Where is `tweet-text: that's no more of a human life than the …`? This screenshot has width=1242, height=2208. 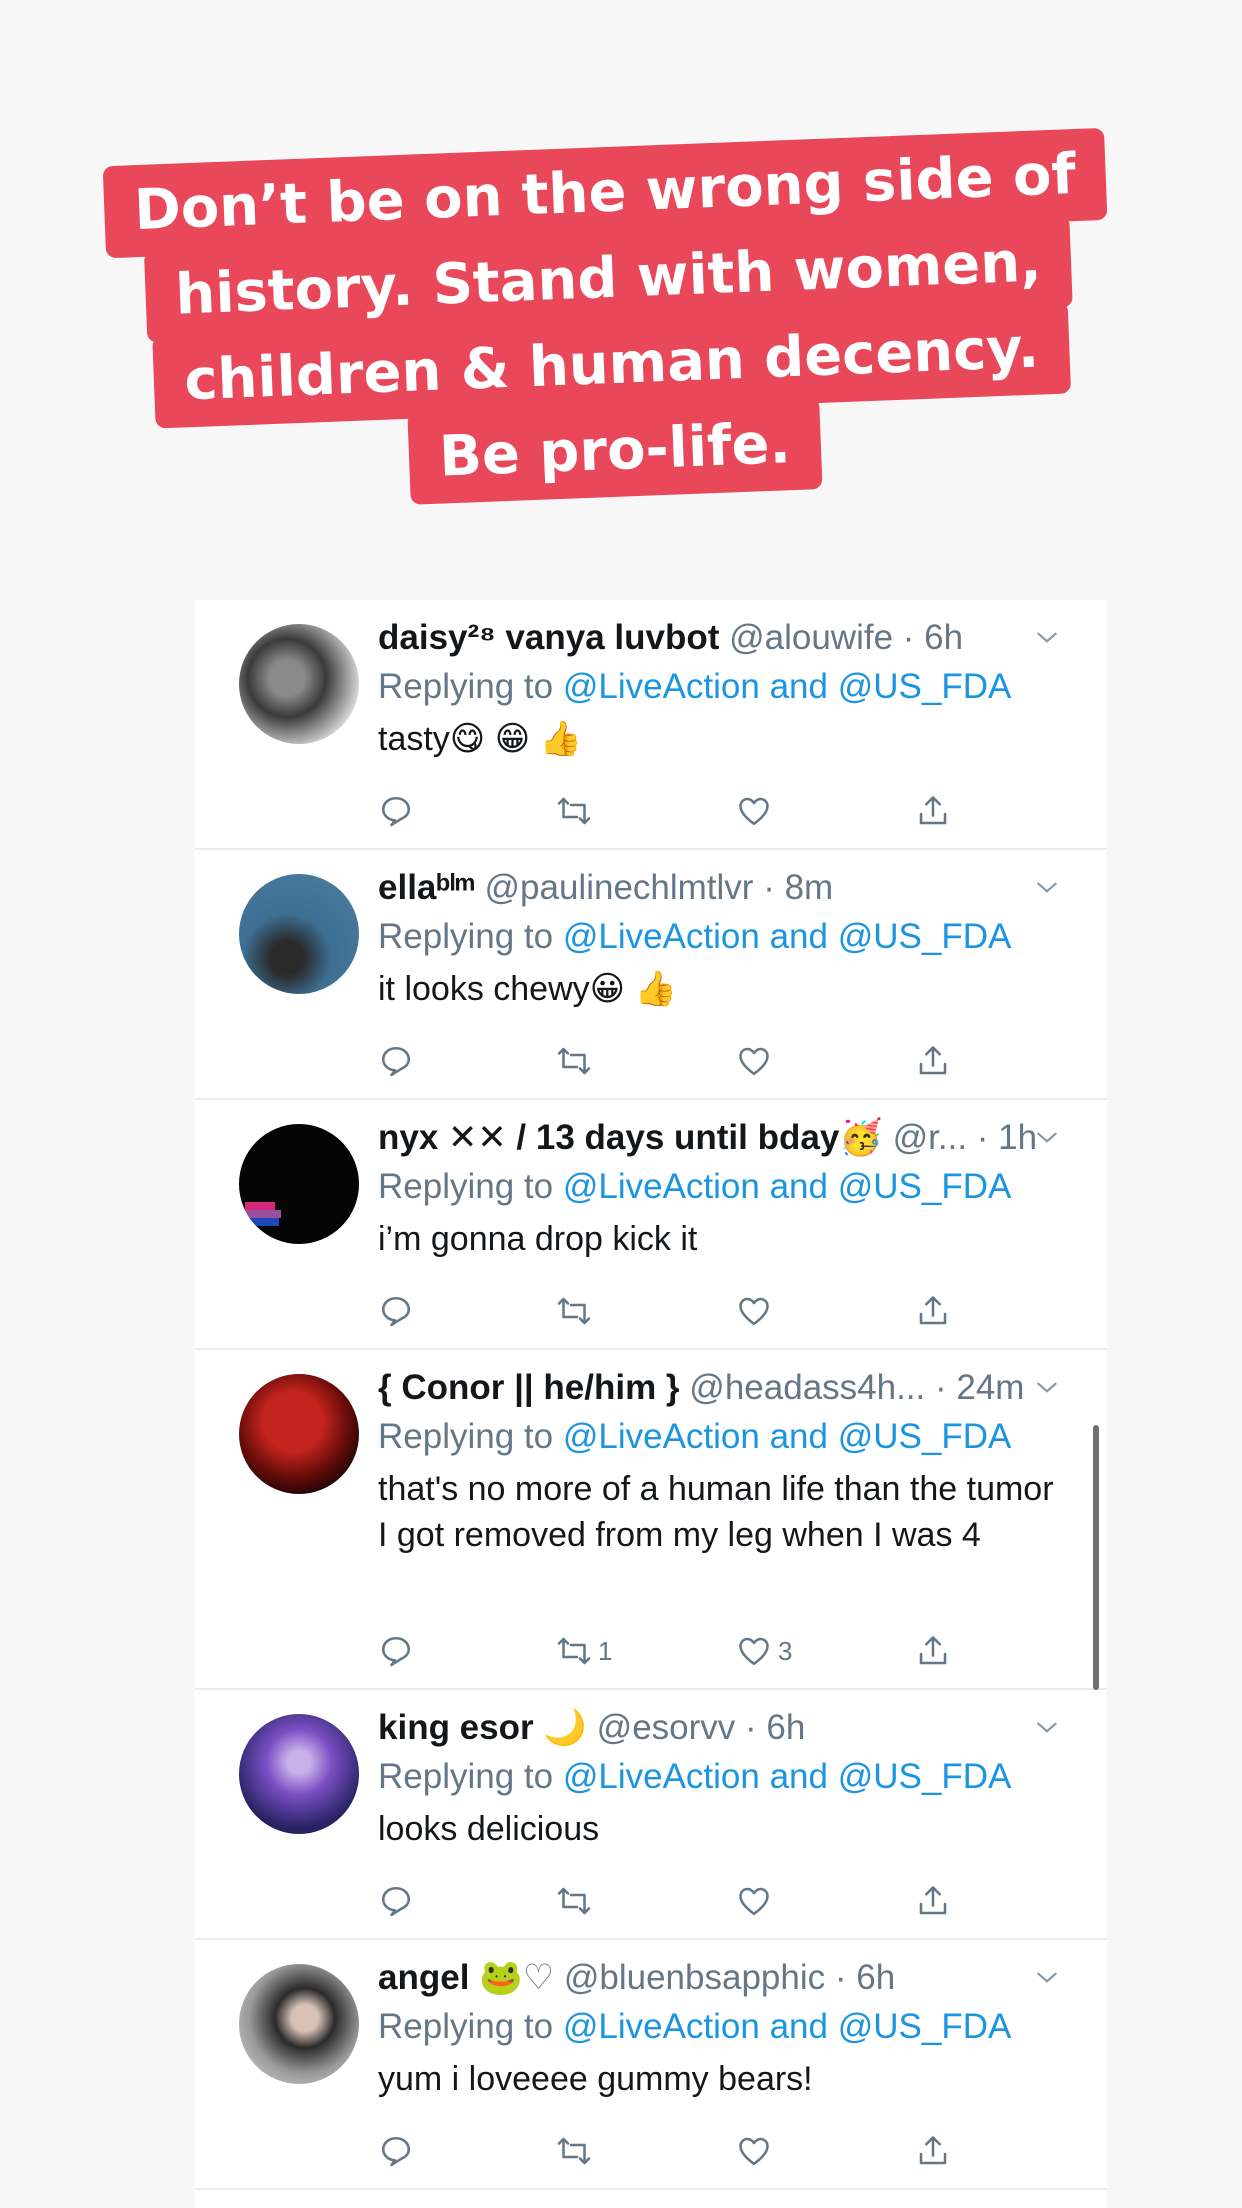
tweet-text: that's no more of a human life than the … is located at coordinates (716, 1512).